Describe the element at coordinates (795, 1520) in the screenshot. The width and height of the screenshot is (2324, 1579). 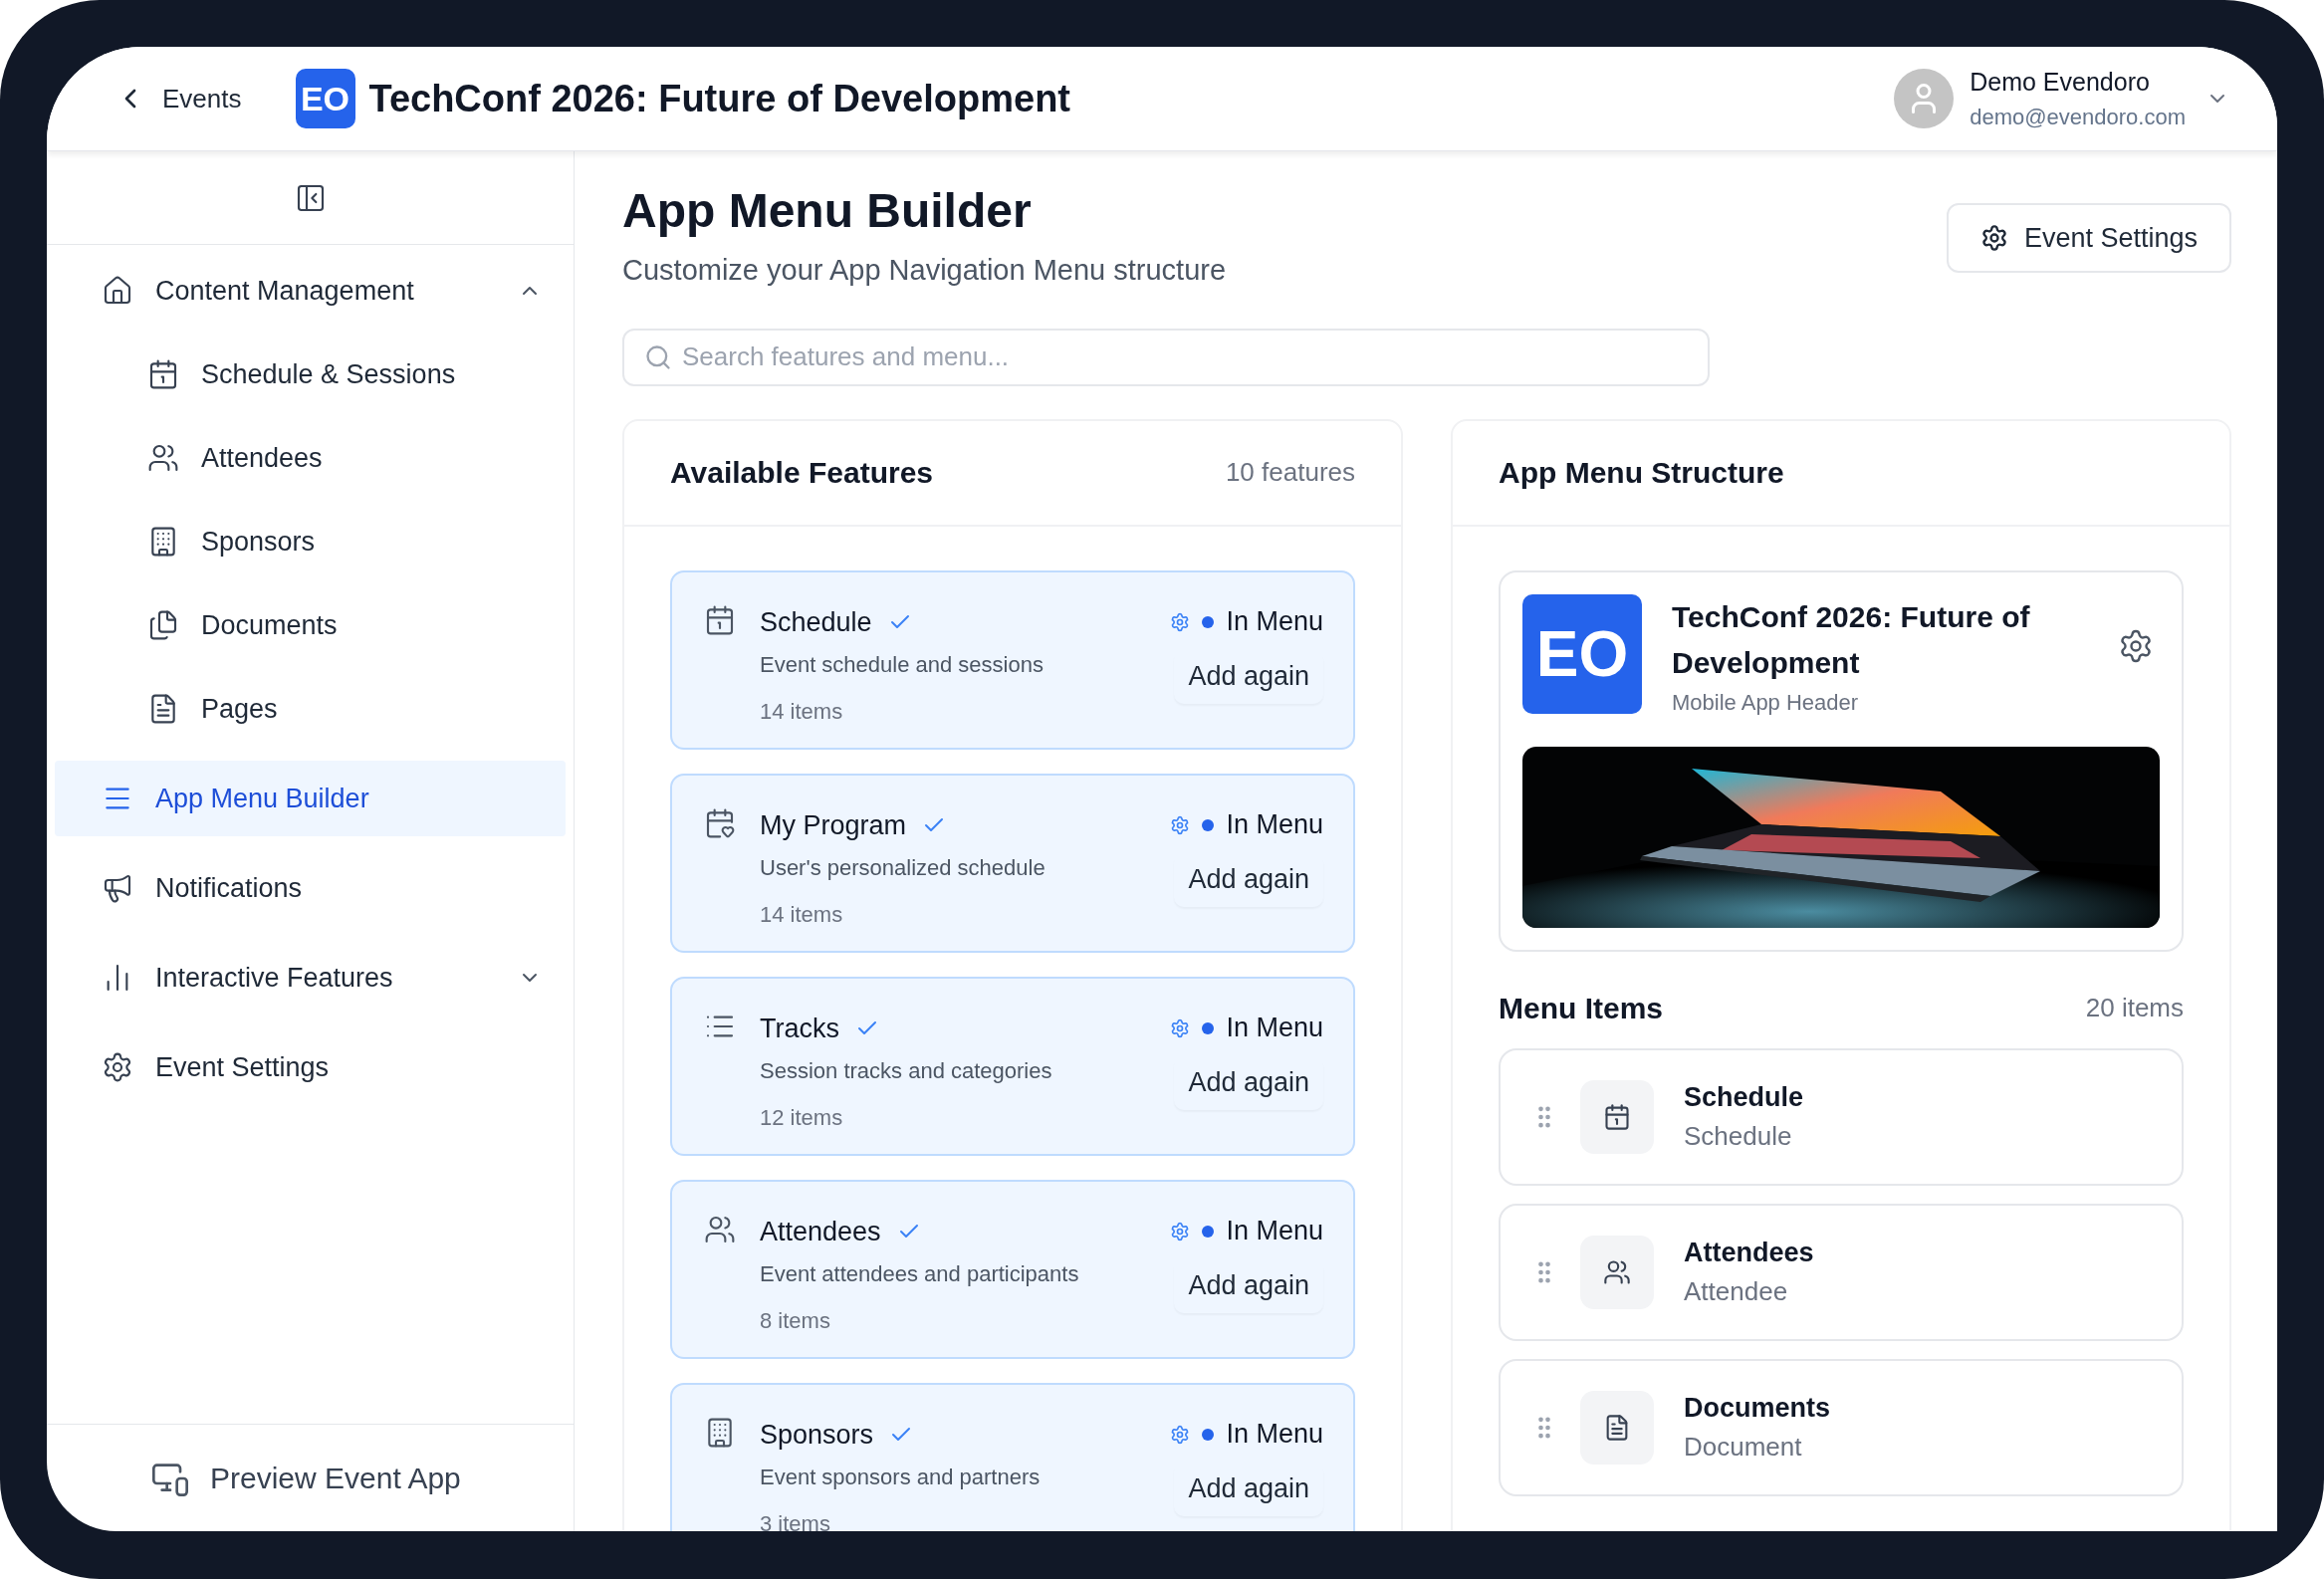
I see `item-count: 3 items` at that location.